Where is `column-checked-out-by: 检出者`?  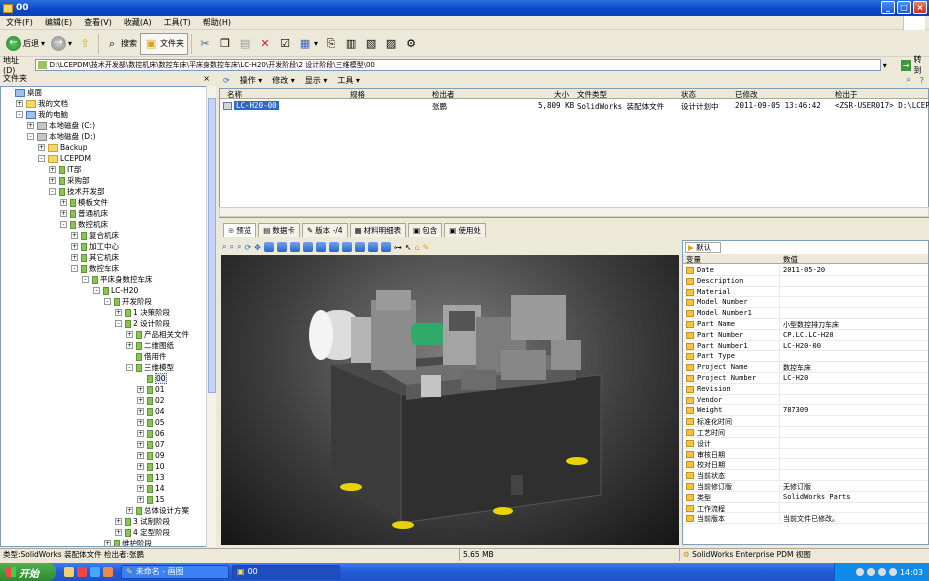 column-checked-out-by: 检出者 is located at coordinates (443, 94).